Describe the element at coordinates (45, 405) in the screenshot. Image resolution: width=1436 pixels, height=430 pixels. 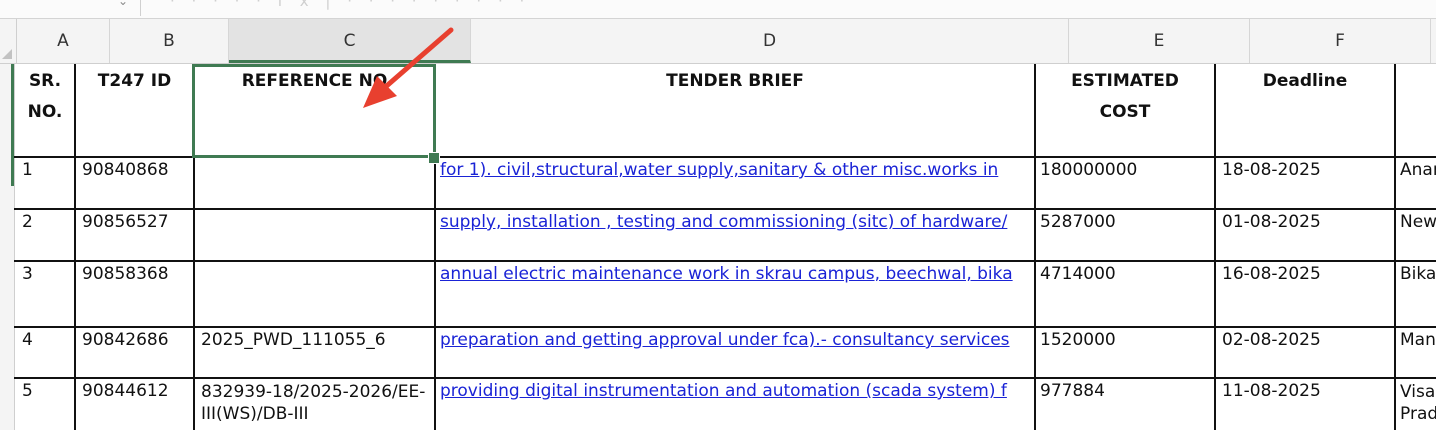
I see `cell-sr: 5` at that location.